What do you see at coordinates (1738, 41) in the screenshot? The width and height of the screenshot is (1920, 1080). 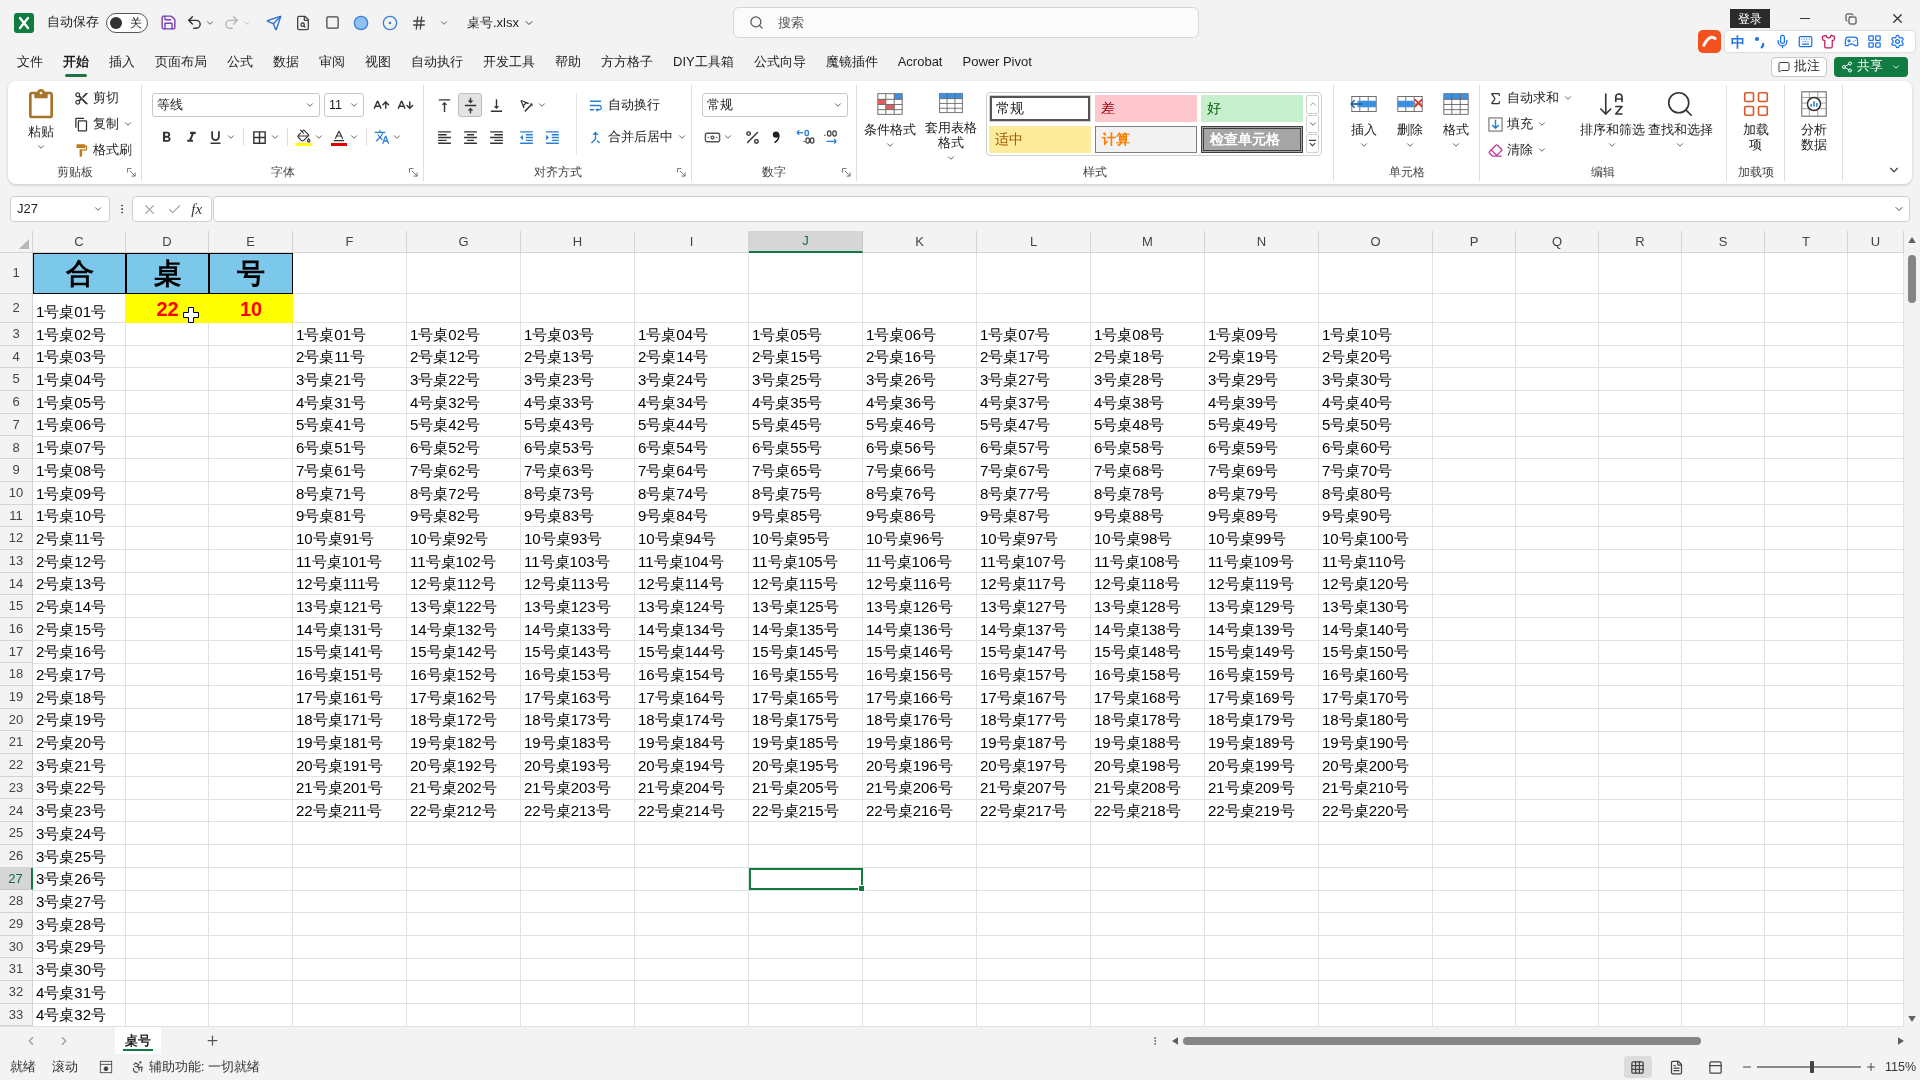 I see `input-mode-label: 中` at bounding box center [1738, 41].